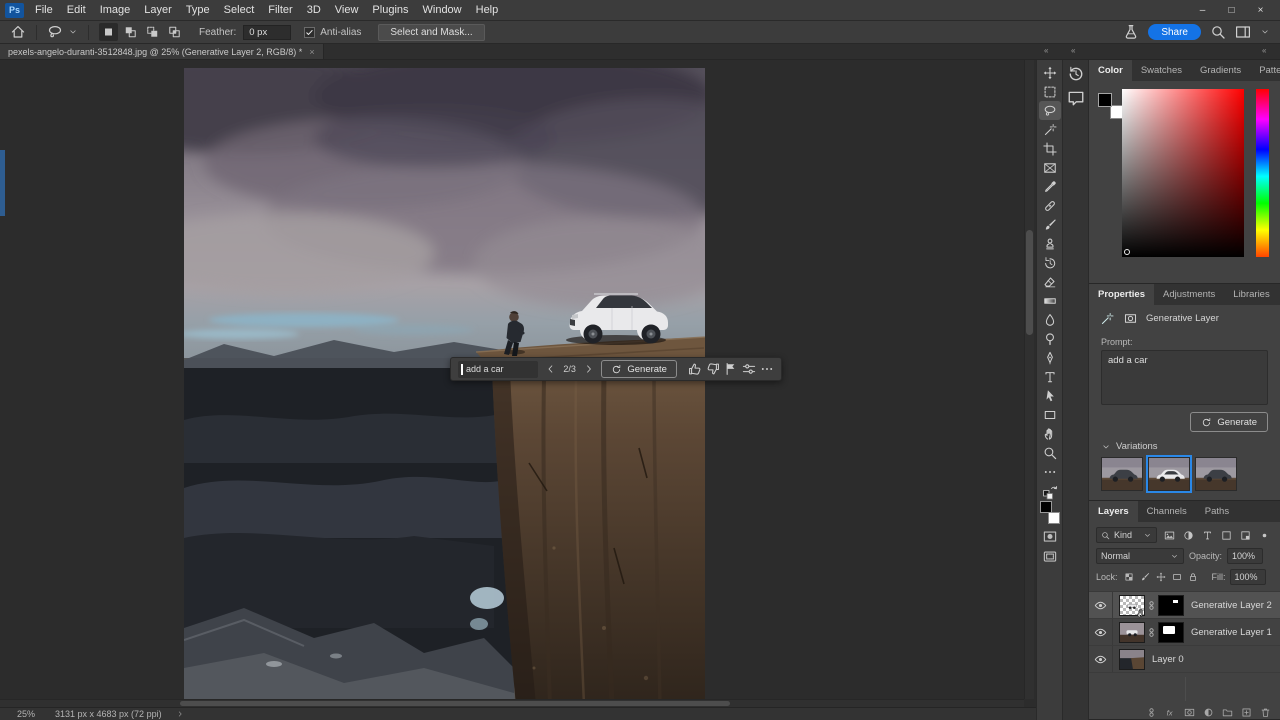 The image size is (1280, 720). I want to click on menu-file: File, so click(44, 10).